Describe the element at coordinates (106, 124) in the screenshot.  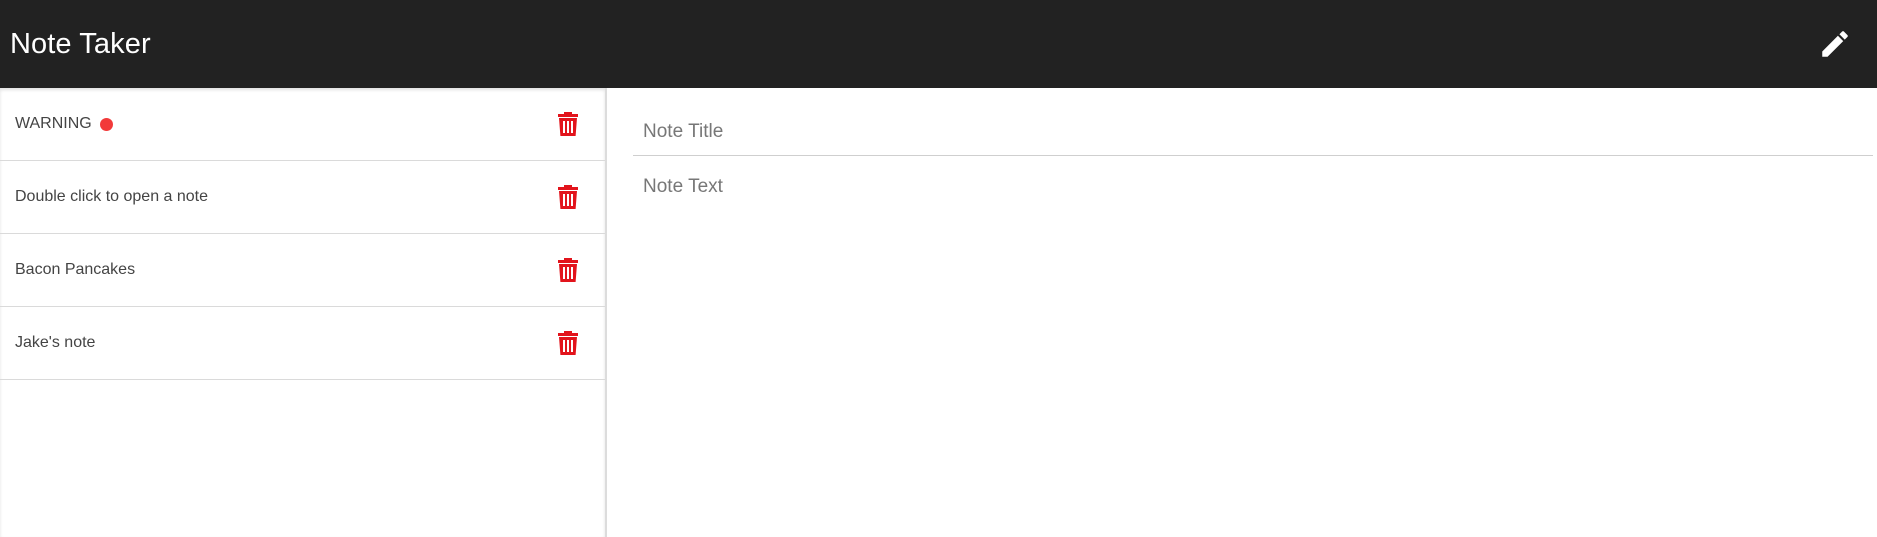
I see `warning-status-dot` at that location.